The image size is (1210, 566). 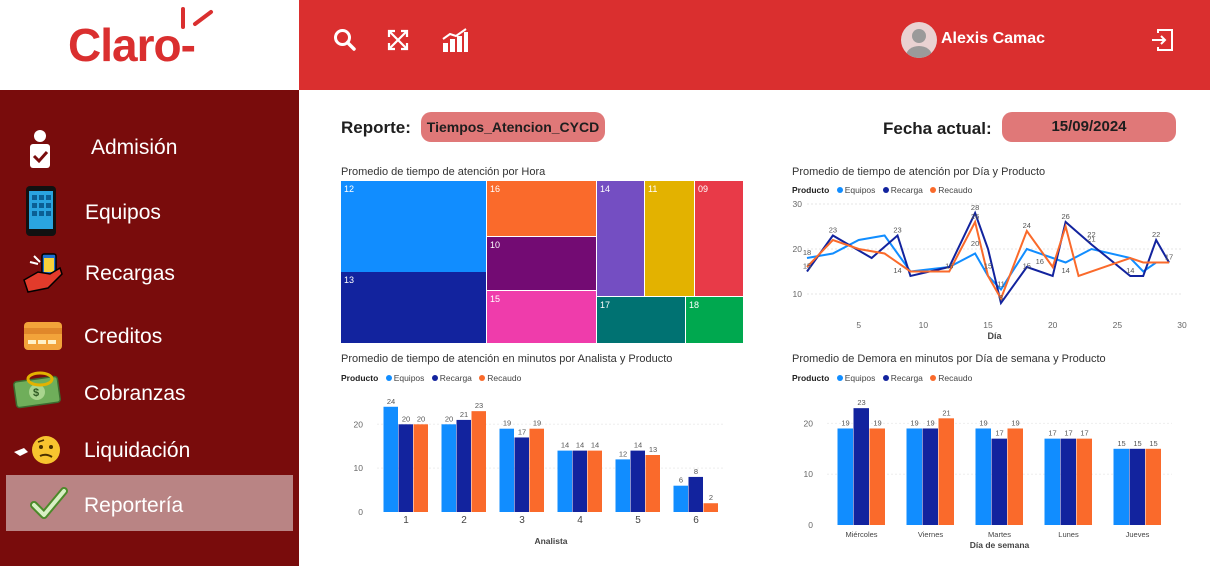 What do you see at coordinates (376, 127) in the screenshot?
I see `report-label: Reporte:` at bounding box center [376, 127].